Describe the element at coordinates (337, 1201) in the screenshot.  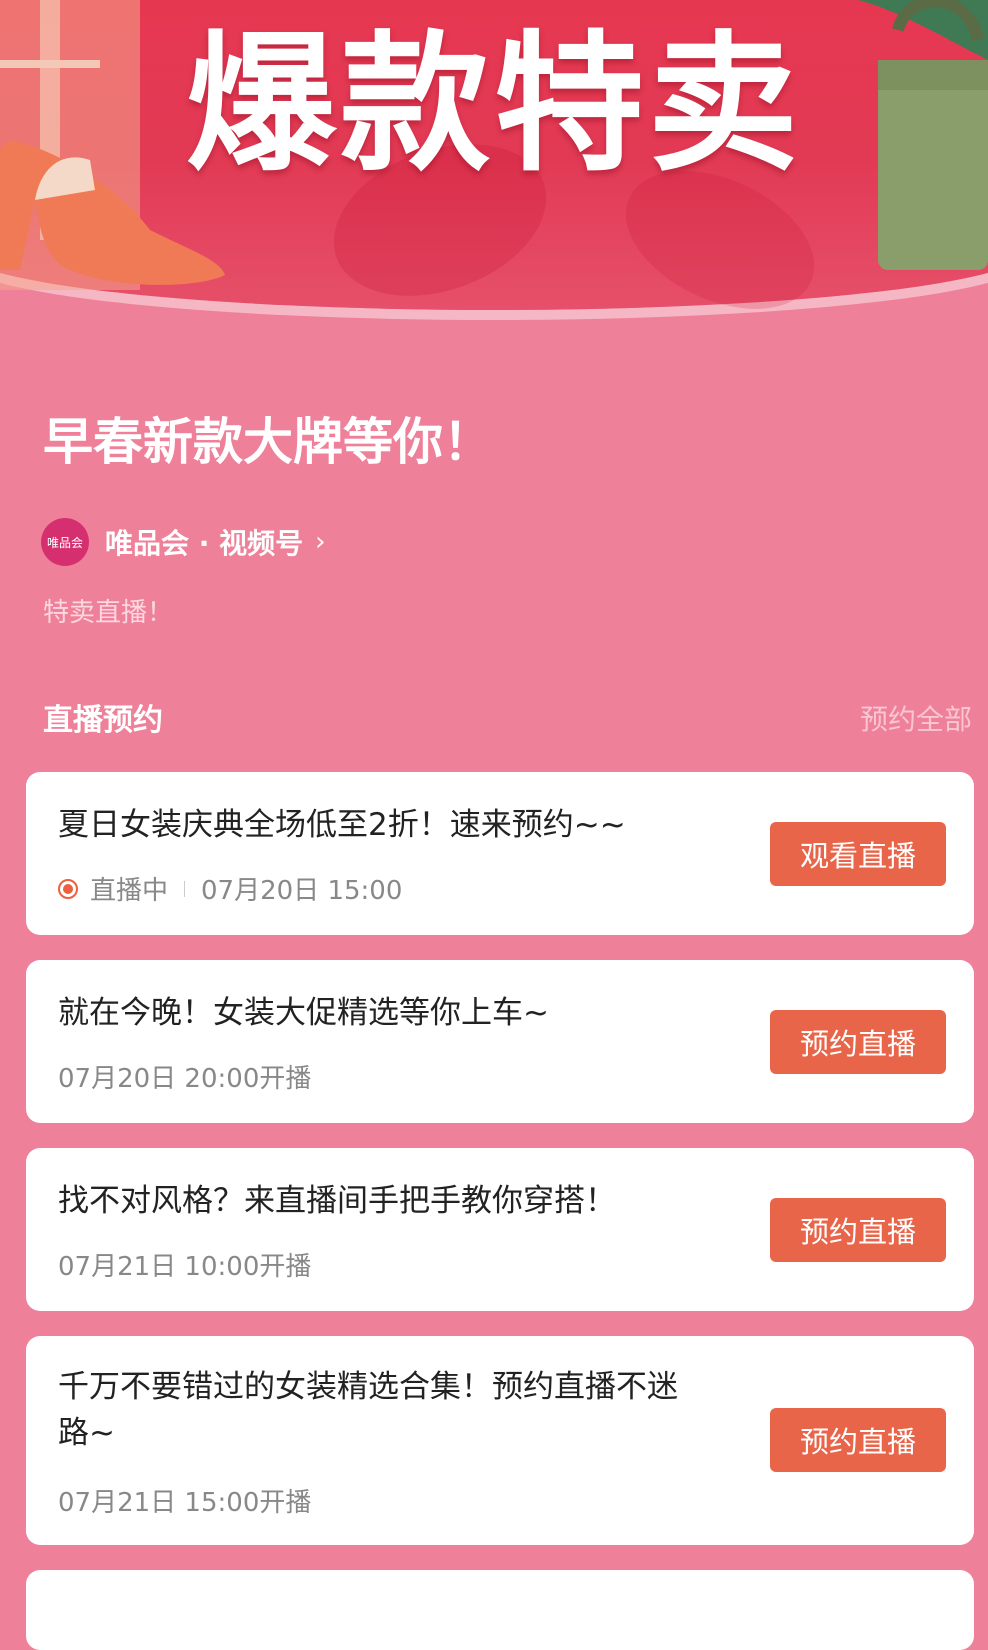
I see `live-card-title: 找不对风格？来直播间手把手教你穿搭！` at that location.